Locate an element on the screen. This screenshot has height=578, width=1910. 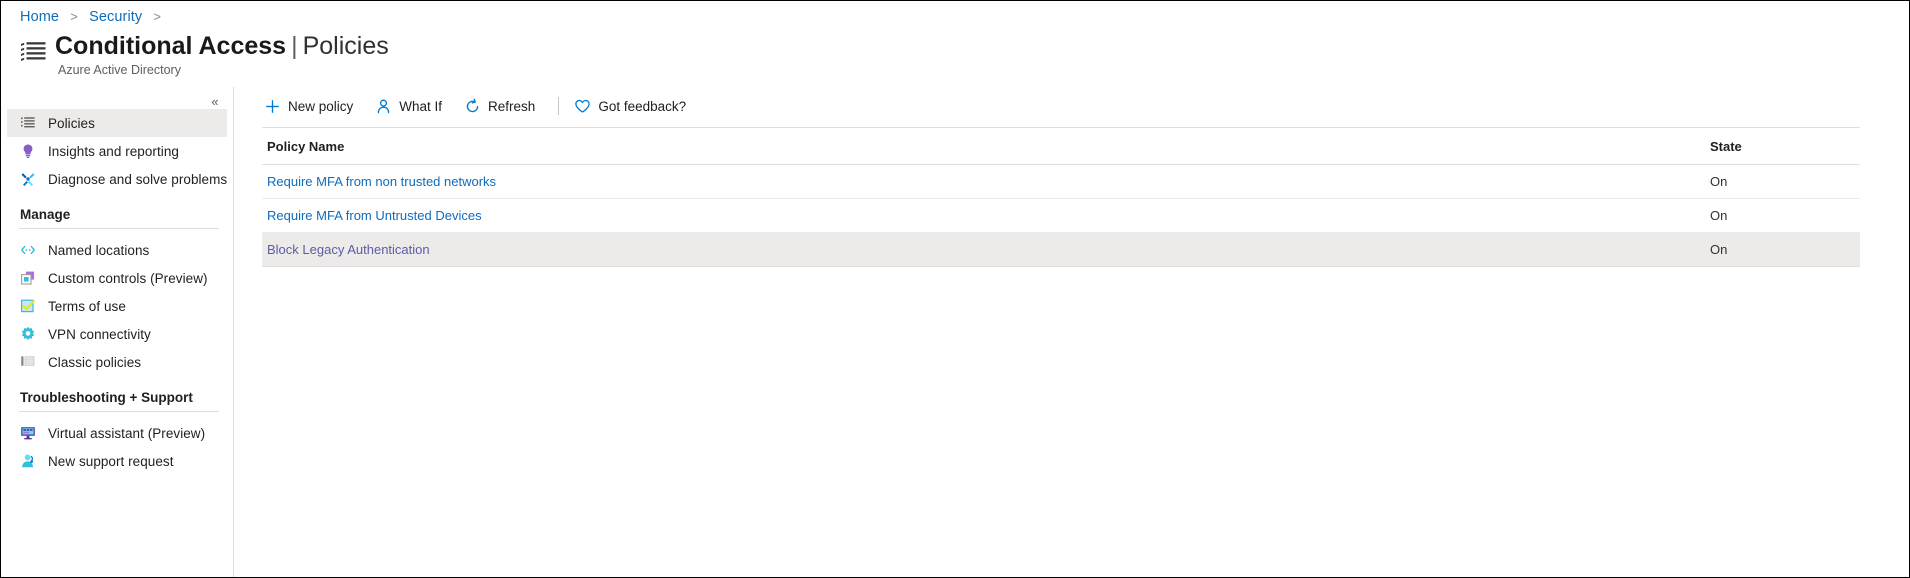
checkbox-icon is located at coordinates (28, 306).